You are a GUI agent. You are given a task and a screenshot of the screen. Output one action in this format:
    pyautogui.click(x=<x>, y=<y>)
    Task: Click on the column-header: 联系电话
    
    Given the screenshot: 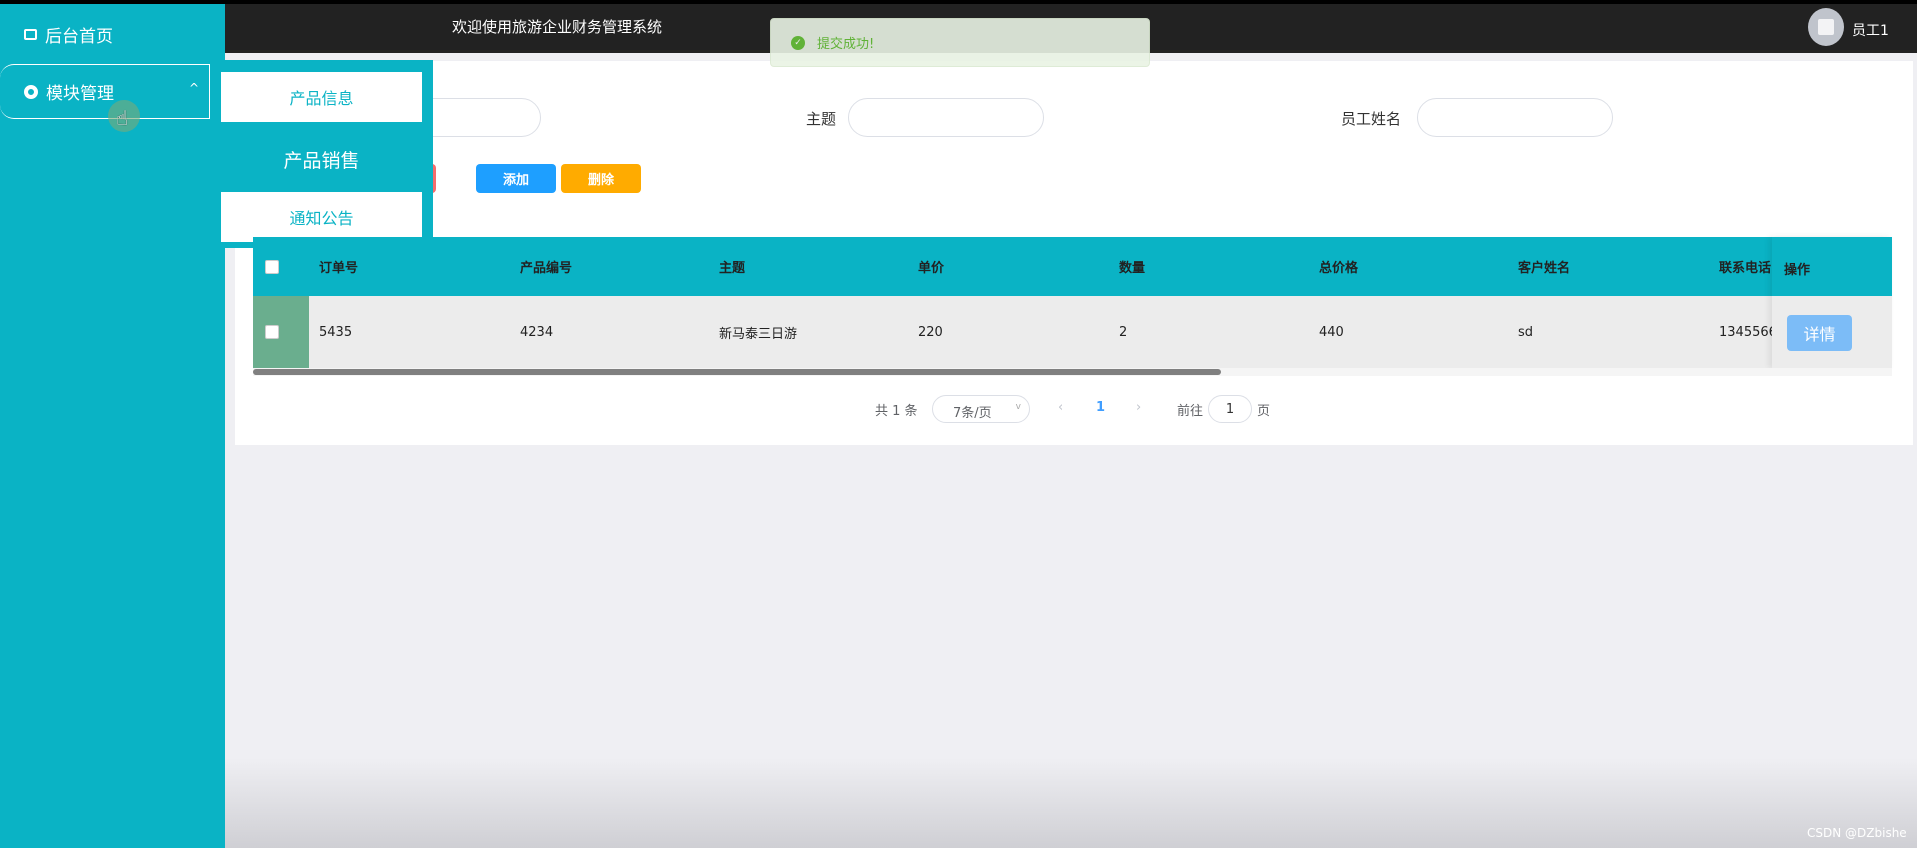 What is the action you would take?
    pyautogui.click(x=1749, y=266)
    